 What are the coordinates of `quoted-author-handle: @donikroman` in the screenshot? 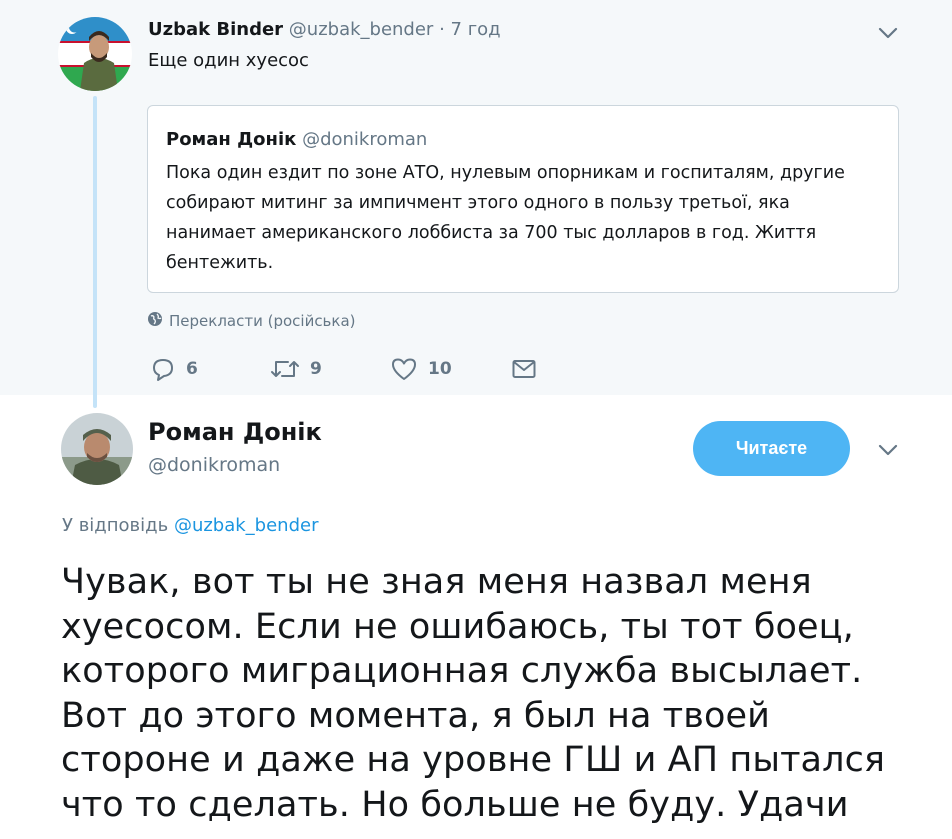 It's located at (365, 139).